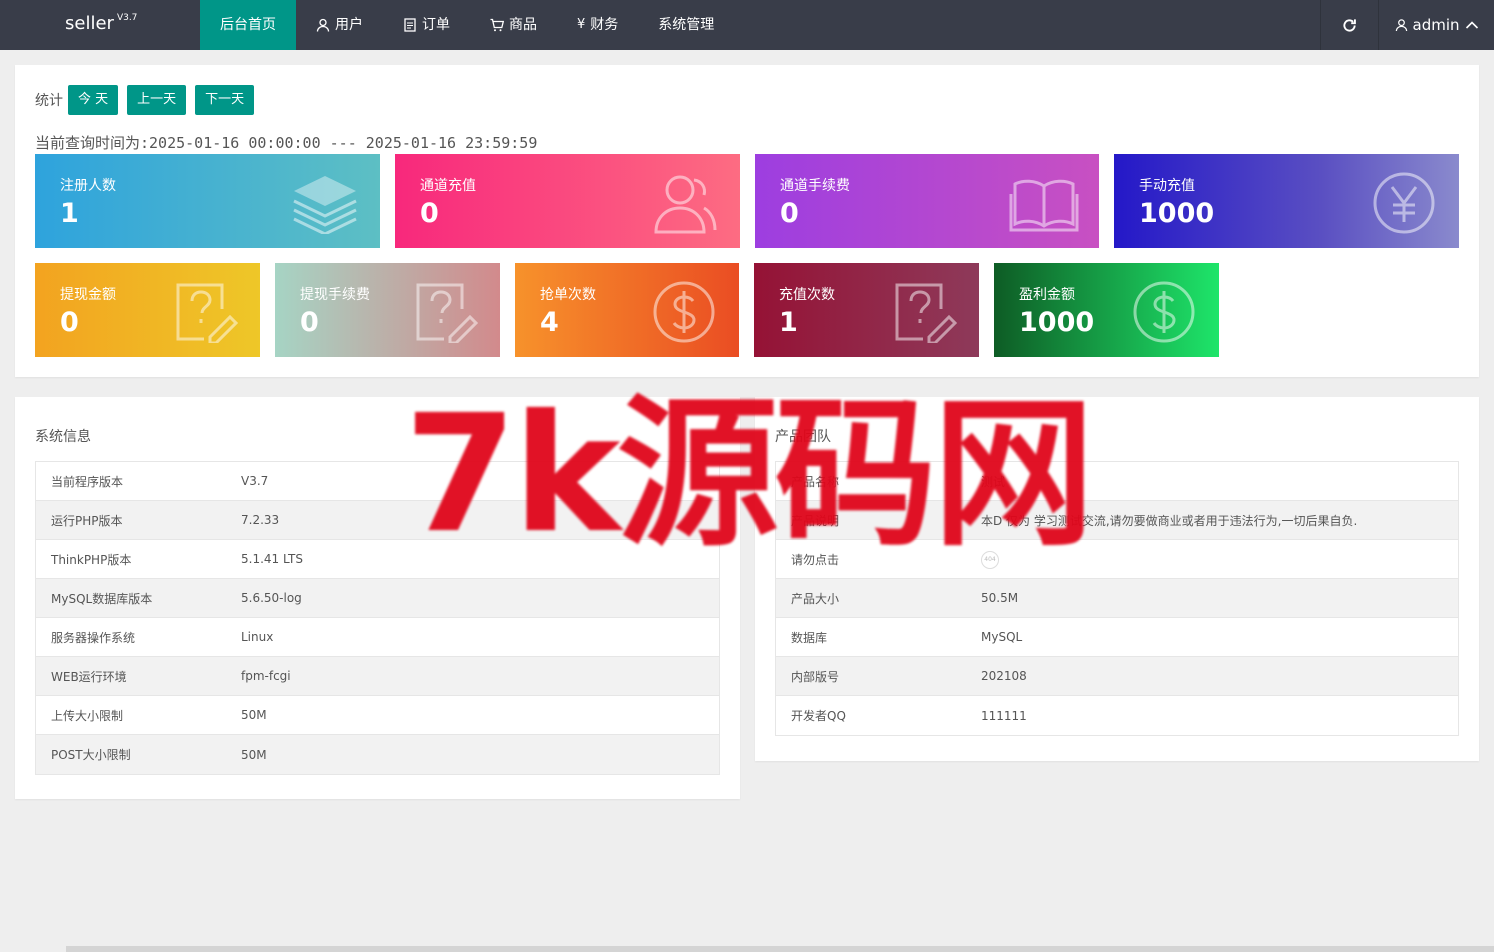 The image size is (1494, 952). What do you see at coordinates (102, 598) in the screenshot?
I see `row-key: MySQL数据库版本` at bounding box center [102, 598].